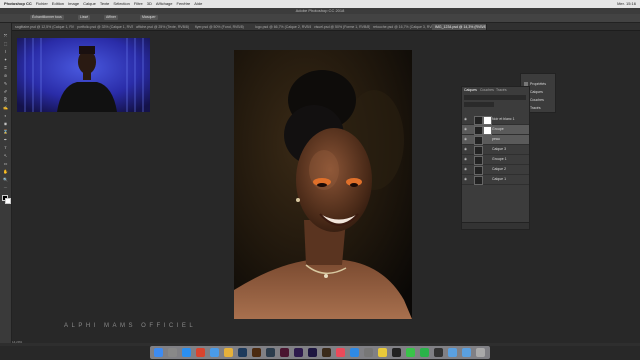 Image resolution: width=640 pixels, height=360 pixels. What do you see at coordinates (198, 3) in the screenshot?
I see `menu-item-11: Aide` at bounding box center [198, 3].